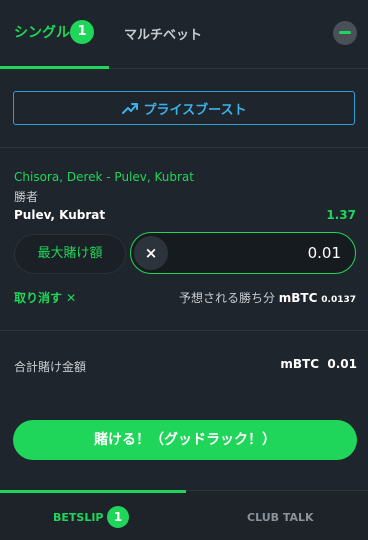 The image size is (368, 540). What do you see at coordinates (118, 517) in the screenshot?
I see `betslip-count-badge: 1` at bounding box center [118, 517].